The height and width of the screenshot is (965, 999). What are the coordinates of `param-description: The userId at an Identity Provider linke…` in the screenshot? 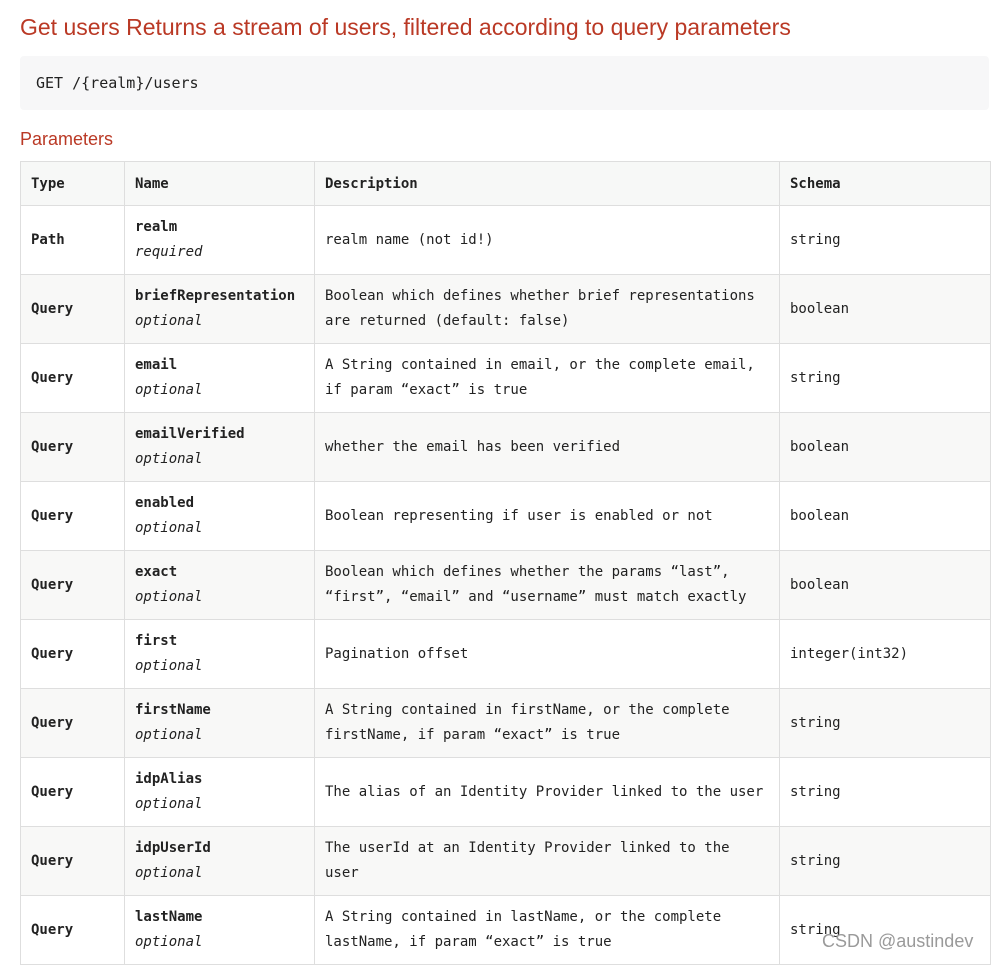 It's located at (547, 861).